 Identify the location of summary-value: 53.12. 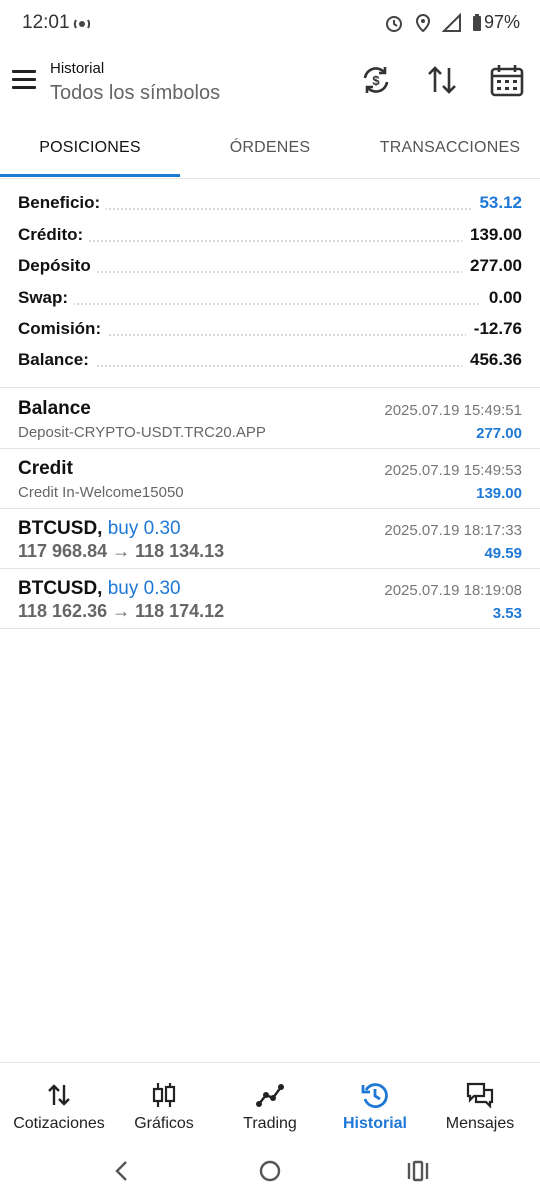
(496, 203).